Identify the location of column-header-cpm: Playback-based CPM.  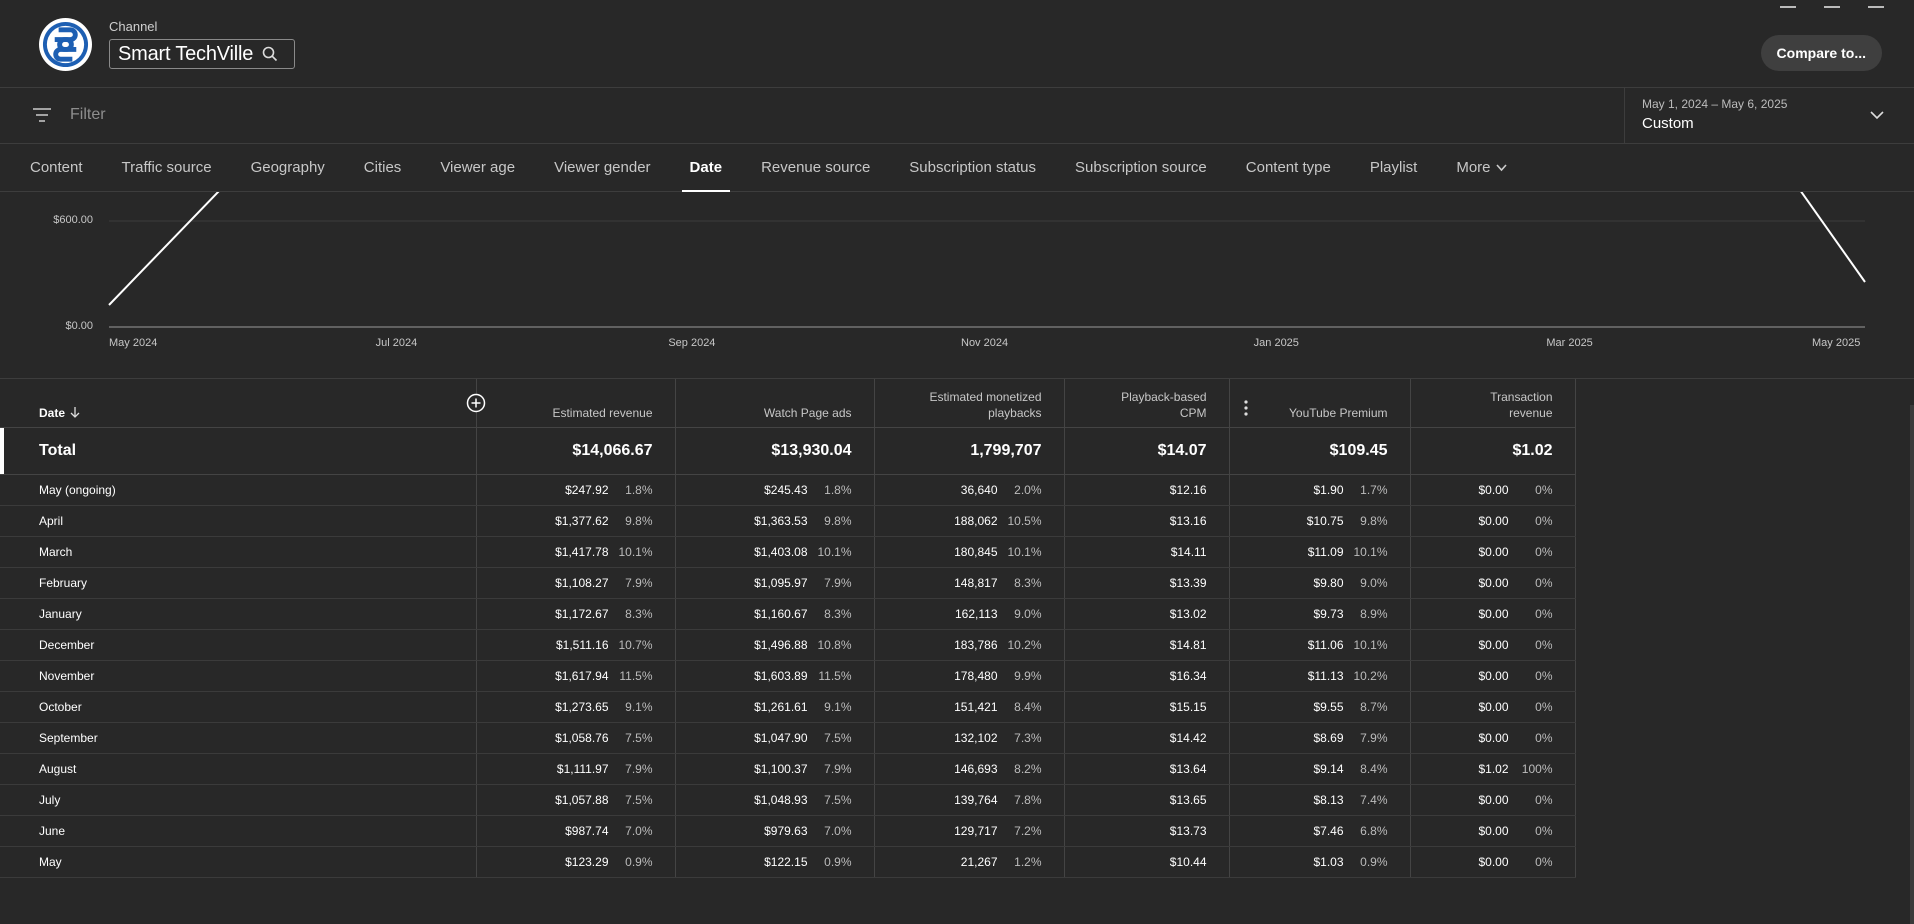
(1147, 403).